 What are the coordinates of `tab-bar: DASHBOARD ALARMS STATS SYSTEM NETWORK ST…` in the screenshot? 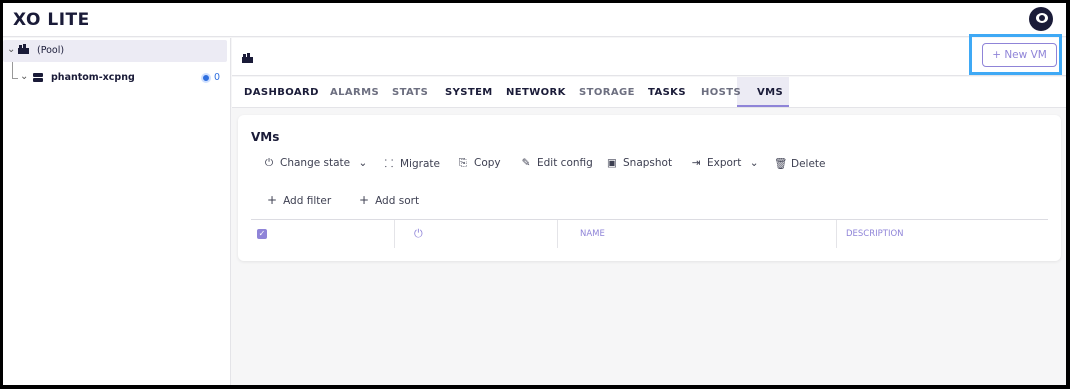 It's located at (649, 92).